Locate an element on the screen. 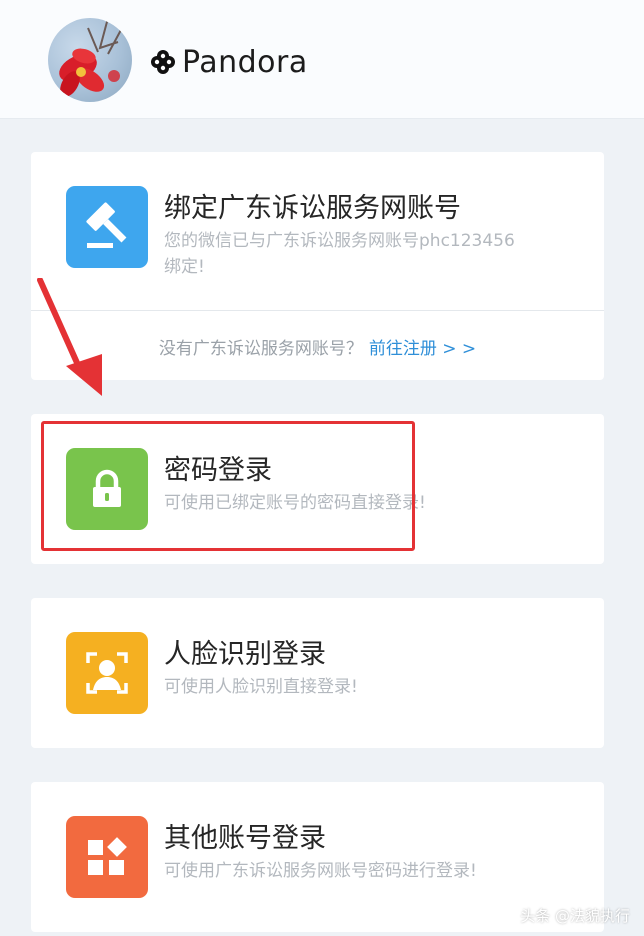 Image resolution: width=644 pixels, height=936 pixels. username-row: Pandora is located at coordinates (228, 62).